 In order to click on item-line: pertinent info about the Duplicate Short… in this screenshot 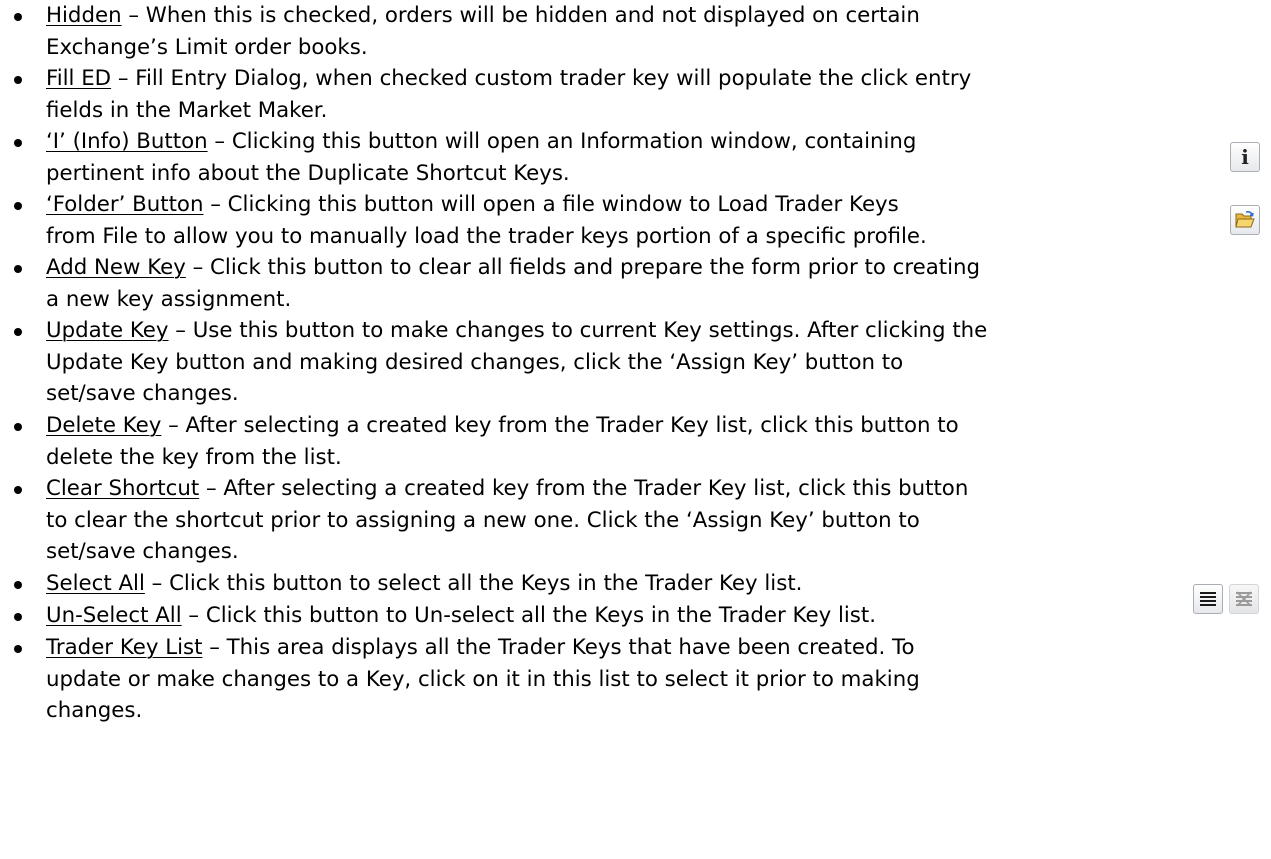, I will do `click(308, 173)`.